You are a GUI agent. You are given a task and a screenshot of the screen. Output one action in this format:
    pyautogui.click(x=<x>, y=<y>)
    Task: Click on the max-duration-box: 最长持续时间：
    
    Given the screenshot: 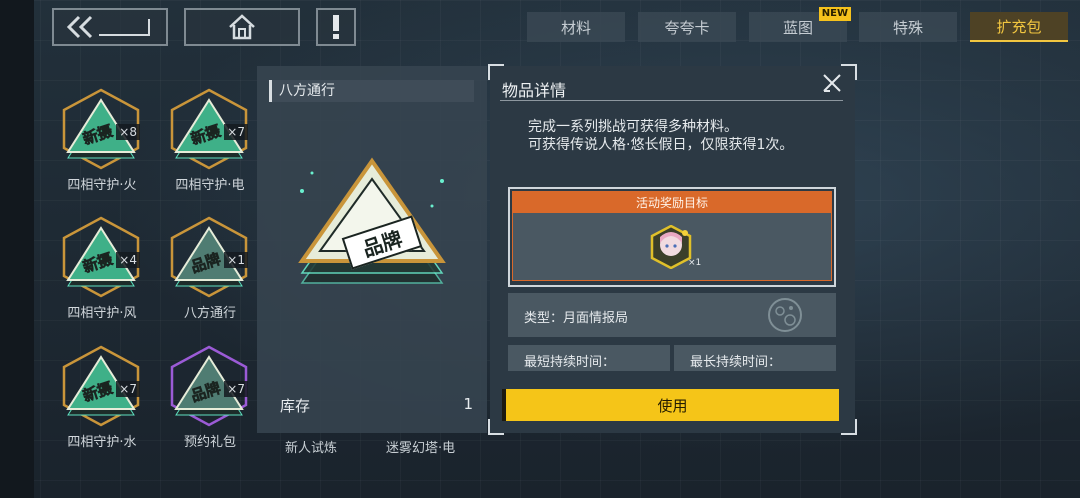 What is the action you would take?
    pyautogui.click(x=755, y=358)
    